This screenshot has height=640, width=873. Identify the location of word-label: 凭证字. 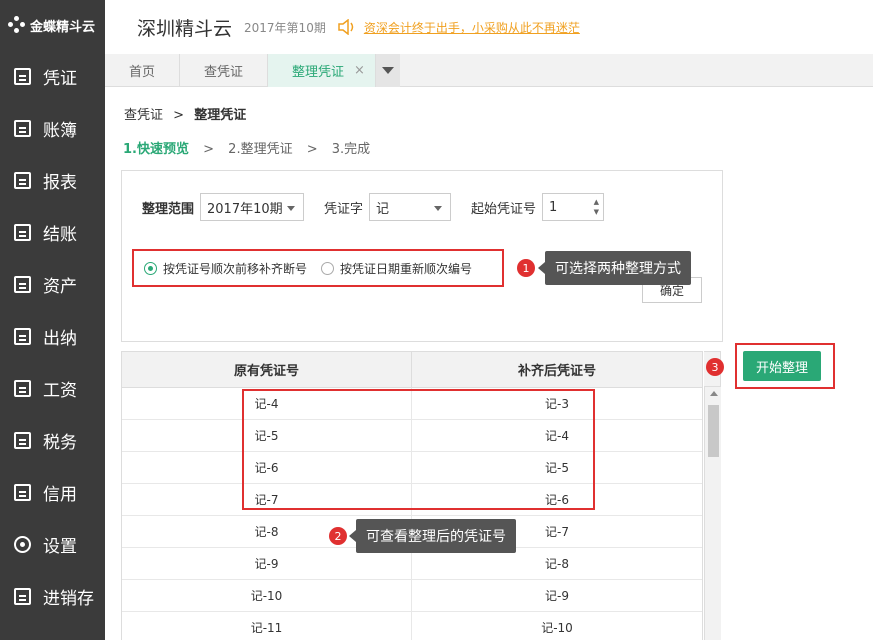
(344, 209).